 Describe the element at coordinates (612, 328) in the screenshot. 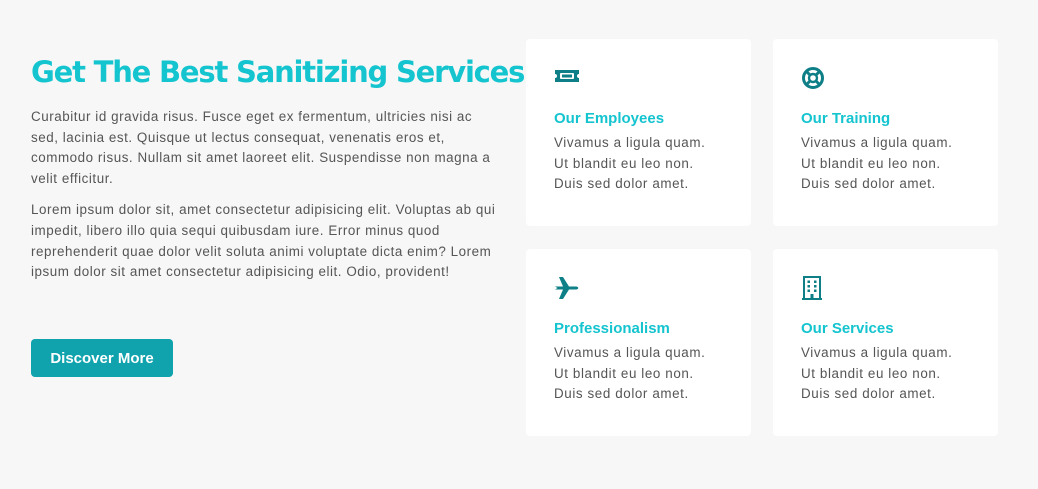

I see `card-title: Professionalism` at that location.